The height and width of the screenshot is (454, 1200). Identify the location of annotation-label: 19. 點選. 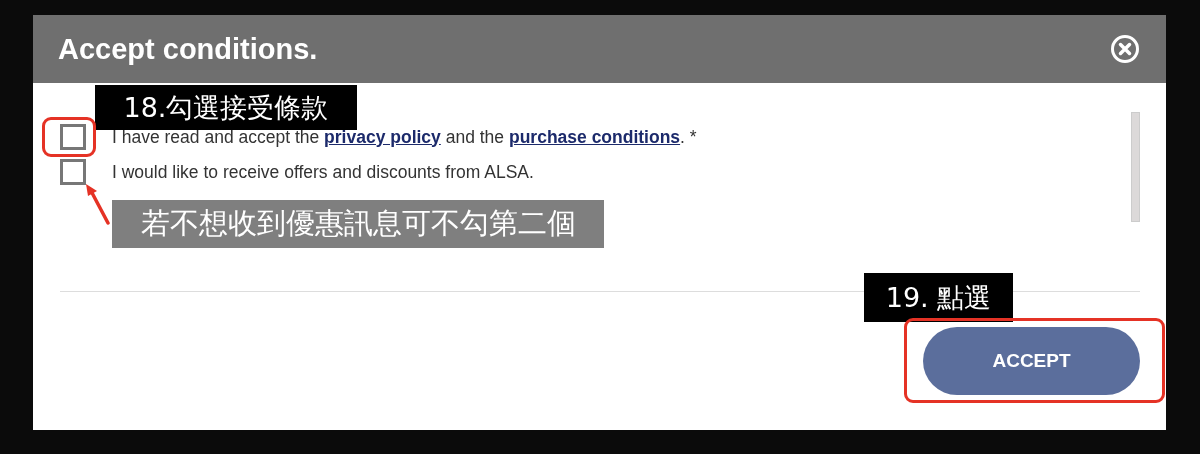
(938, 297).